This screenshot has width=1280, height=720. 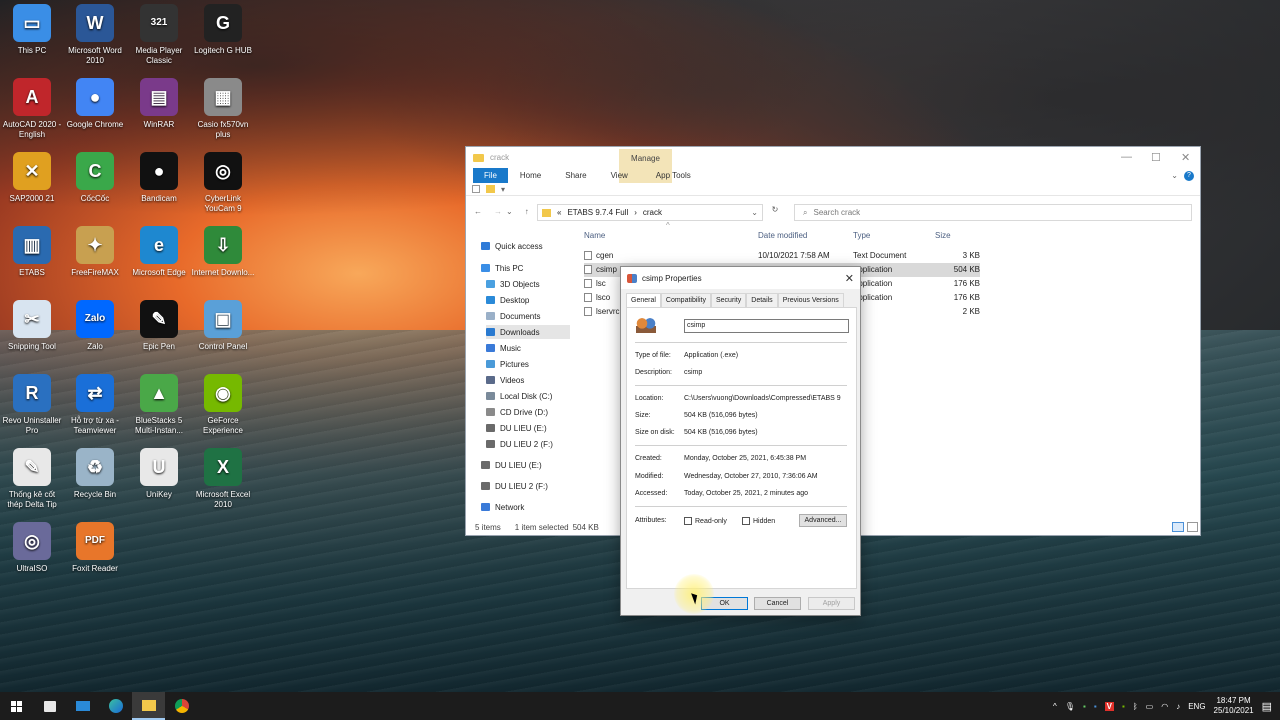 What do you see at coordinates (95, 252) in the screenshot?
I see `desktop-shortcut: ✦ FreeFireMAX` at bounding box center [95, 252].